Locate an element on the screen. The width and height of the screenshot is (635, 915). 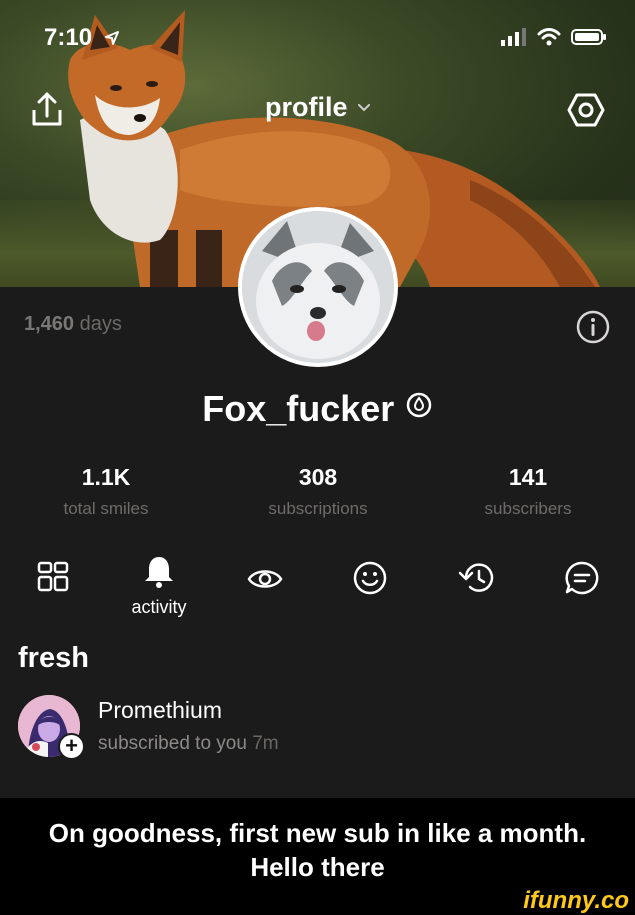
status-time: 7:10 is located at coordinates (68, 37).